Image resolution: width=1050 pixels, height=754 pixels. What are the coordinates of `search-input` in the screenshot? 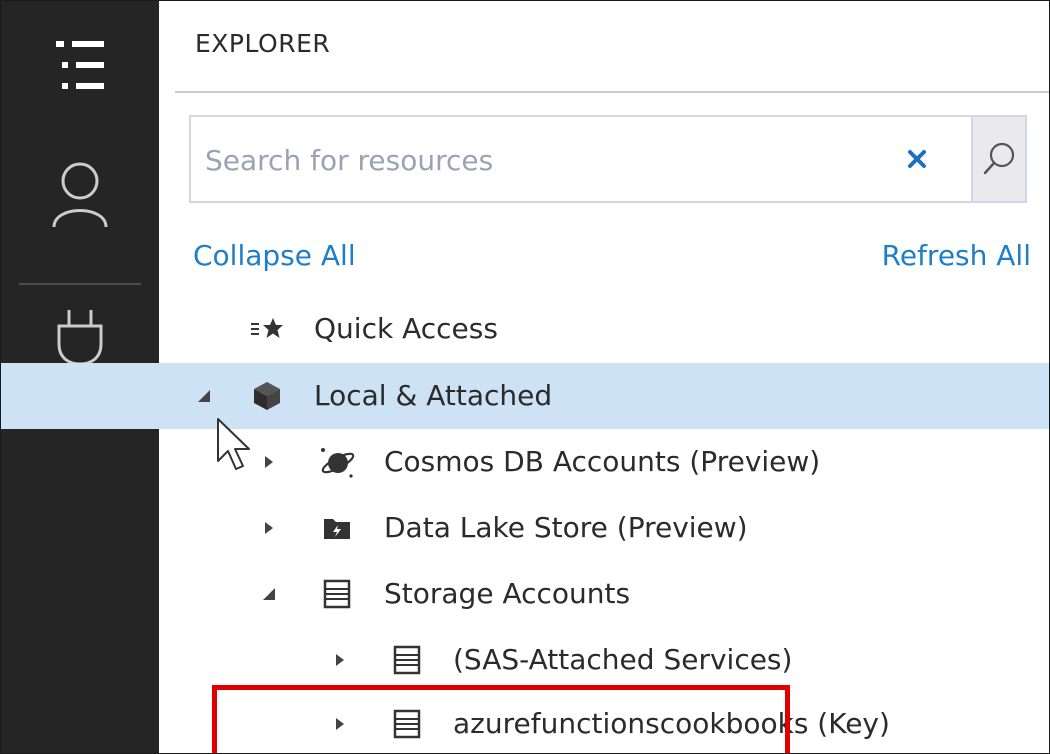 It's located at (535, 160).